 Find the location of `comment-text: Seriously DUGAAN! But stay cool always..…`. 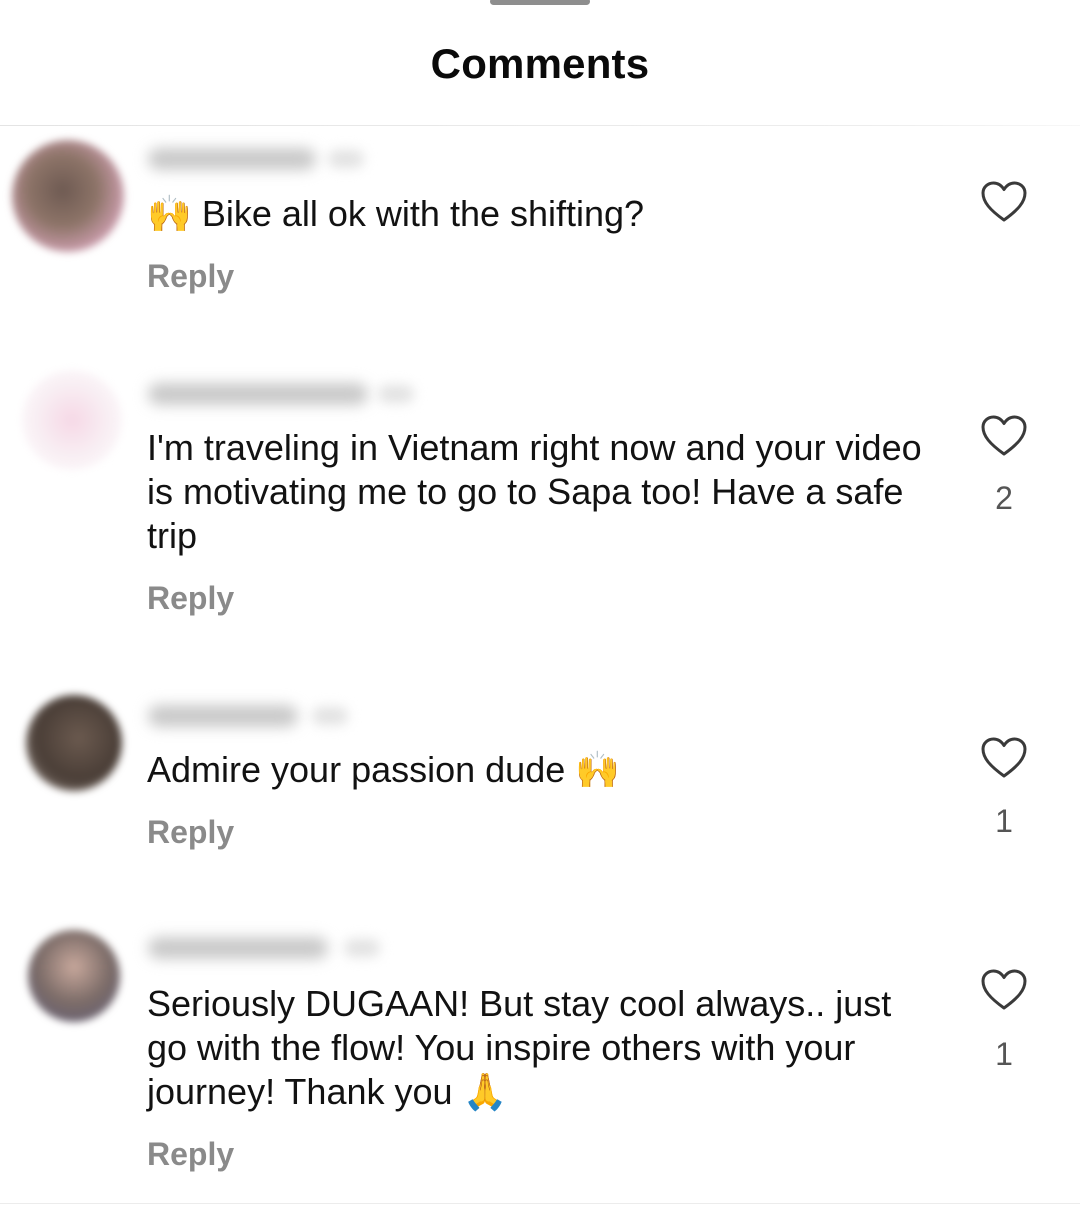

comment-text: Seriously DUGAAN! But stay cool always..… is located at coordinates (537, 1048).